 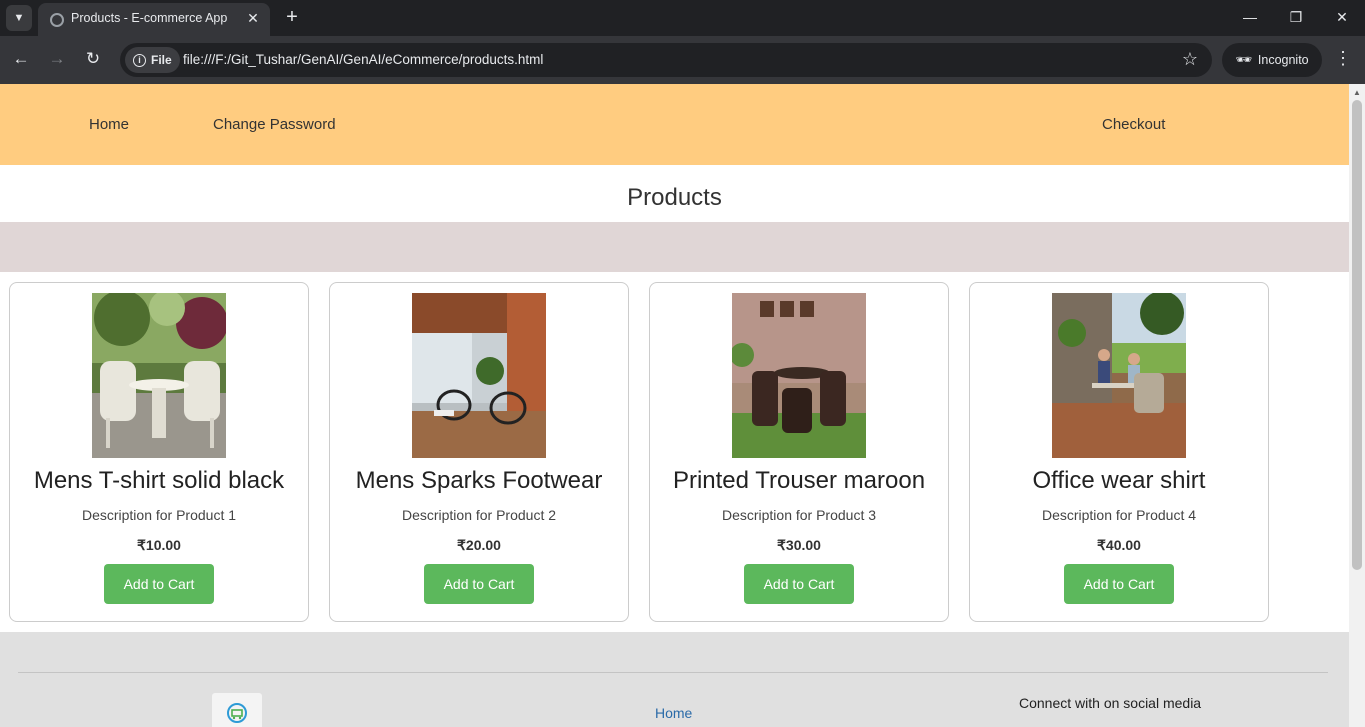 I want to click on info-icon: i, so click(x=139, y=60).